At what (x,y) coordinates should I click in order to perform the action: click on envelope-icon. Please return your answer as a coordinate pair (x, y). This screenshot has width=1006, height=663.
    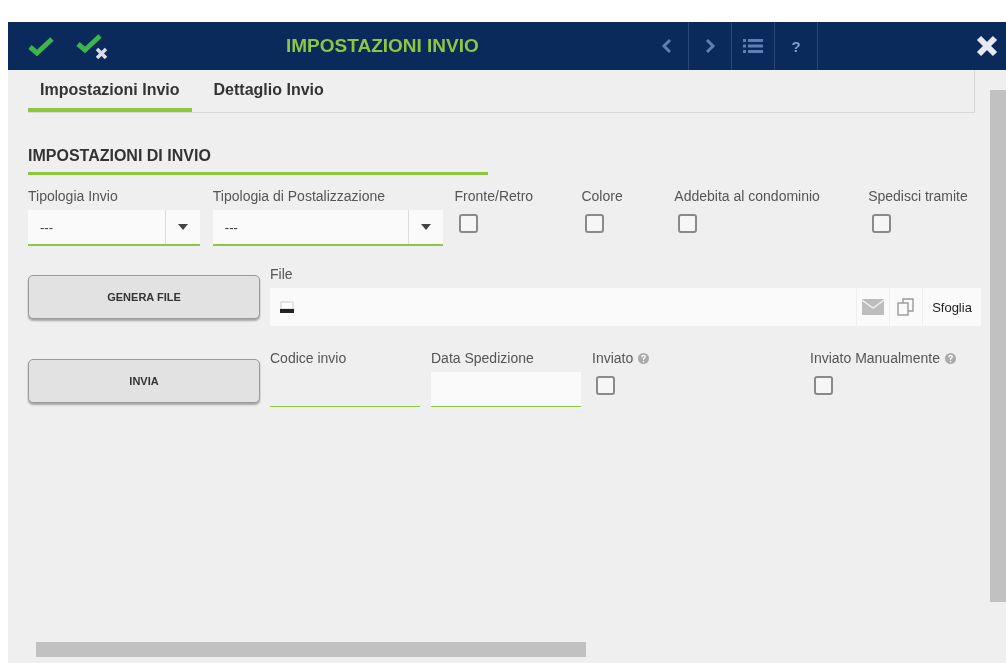
    Looking at the image, I should click on (873, 307).